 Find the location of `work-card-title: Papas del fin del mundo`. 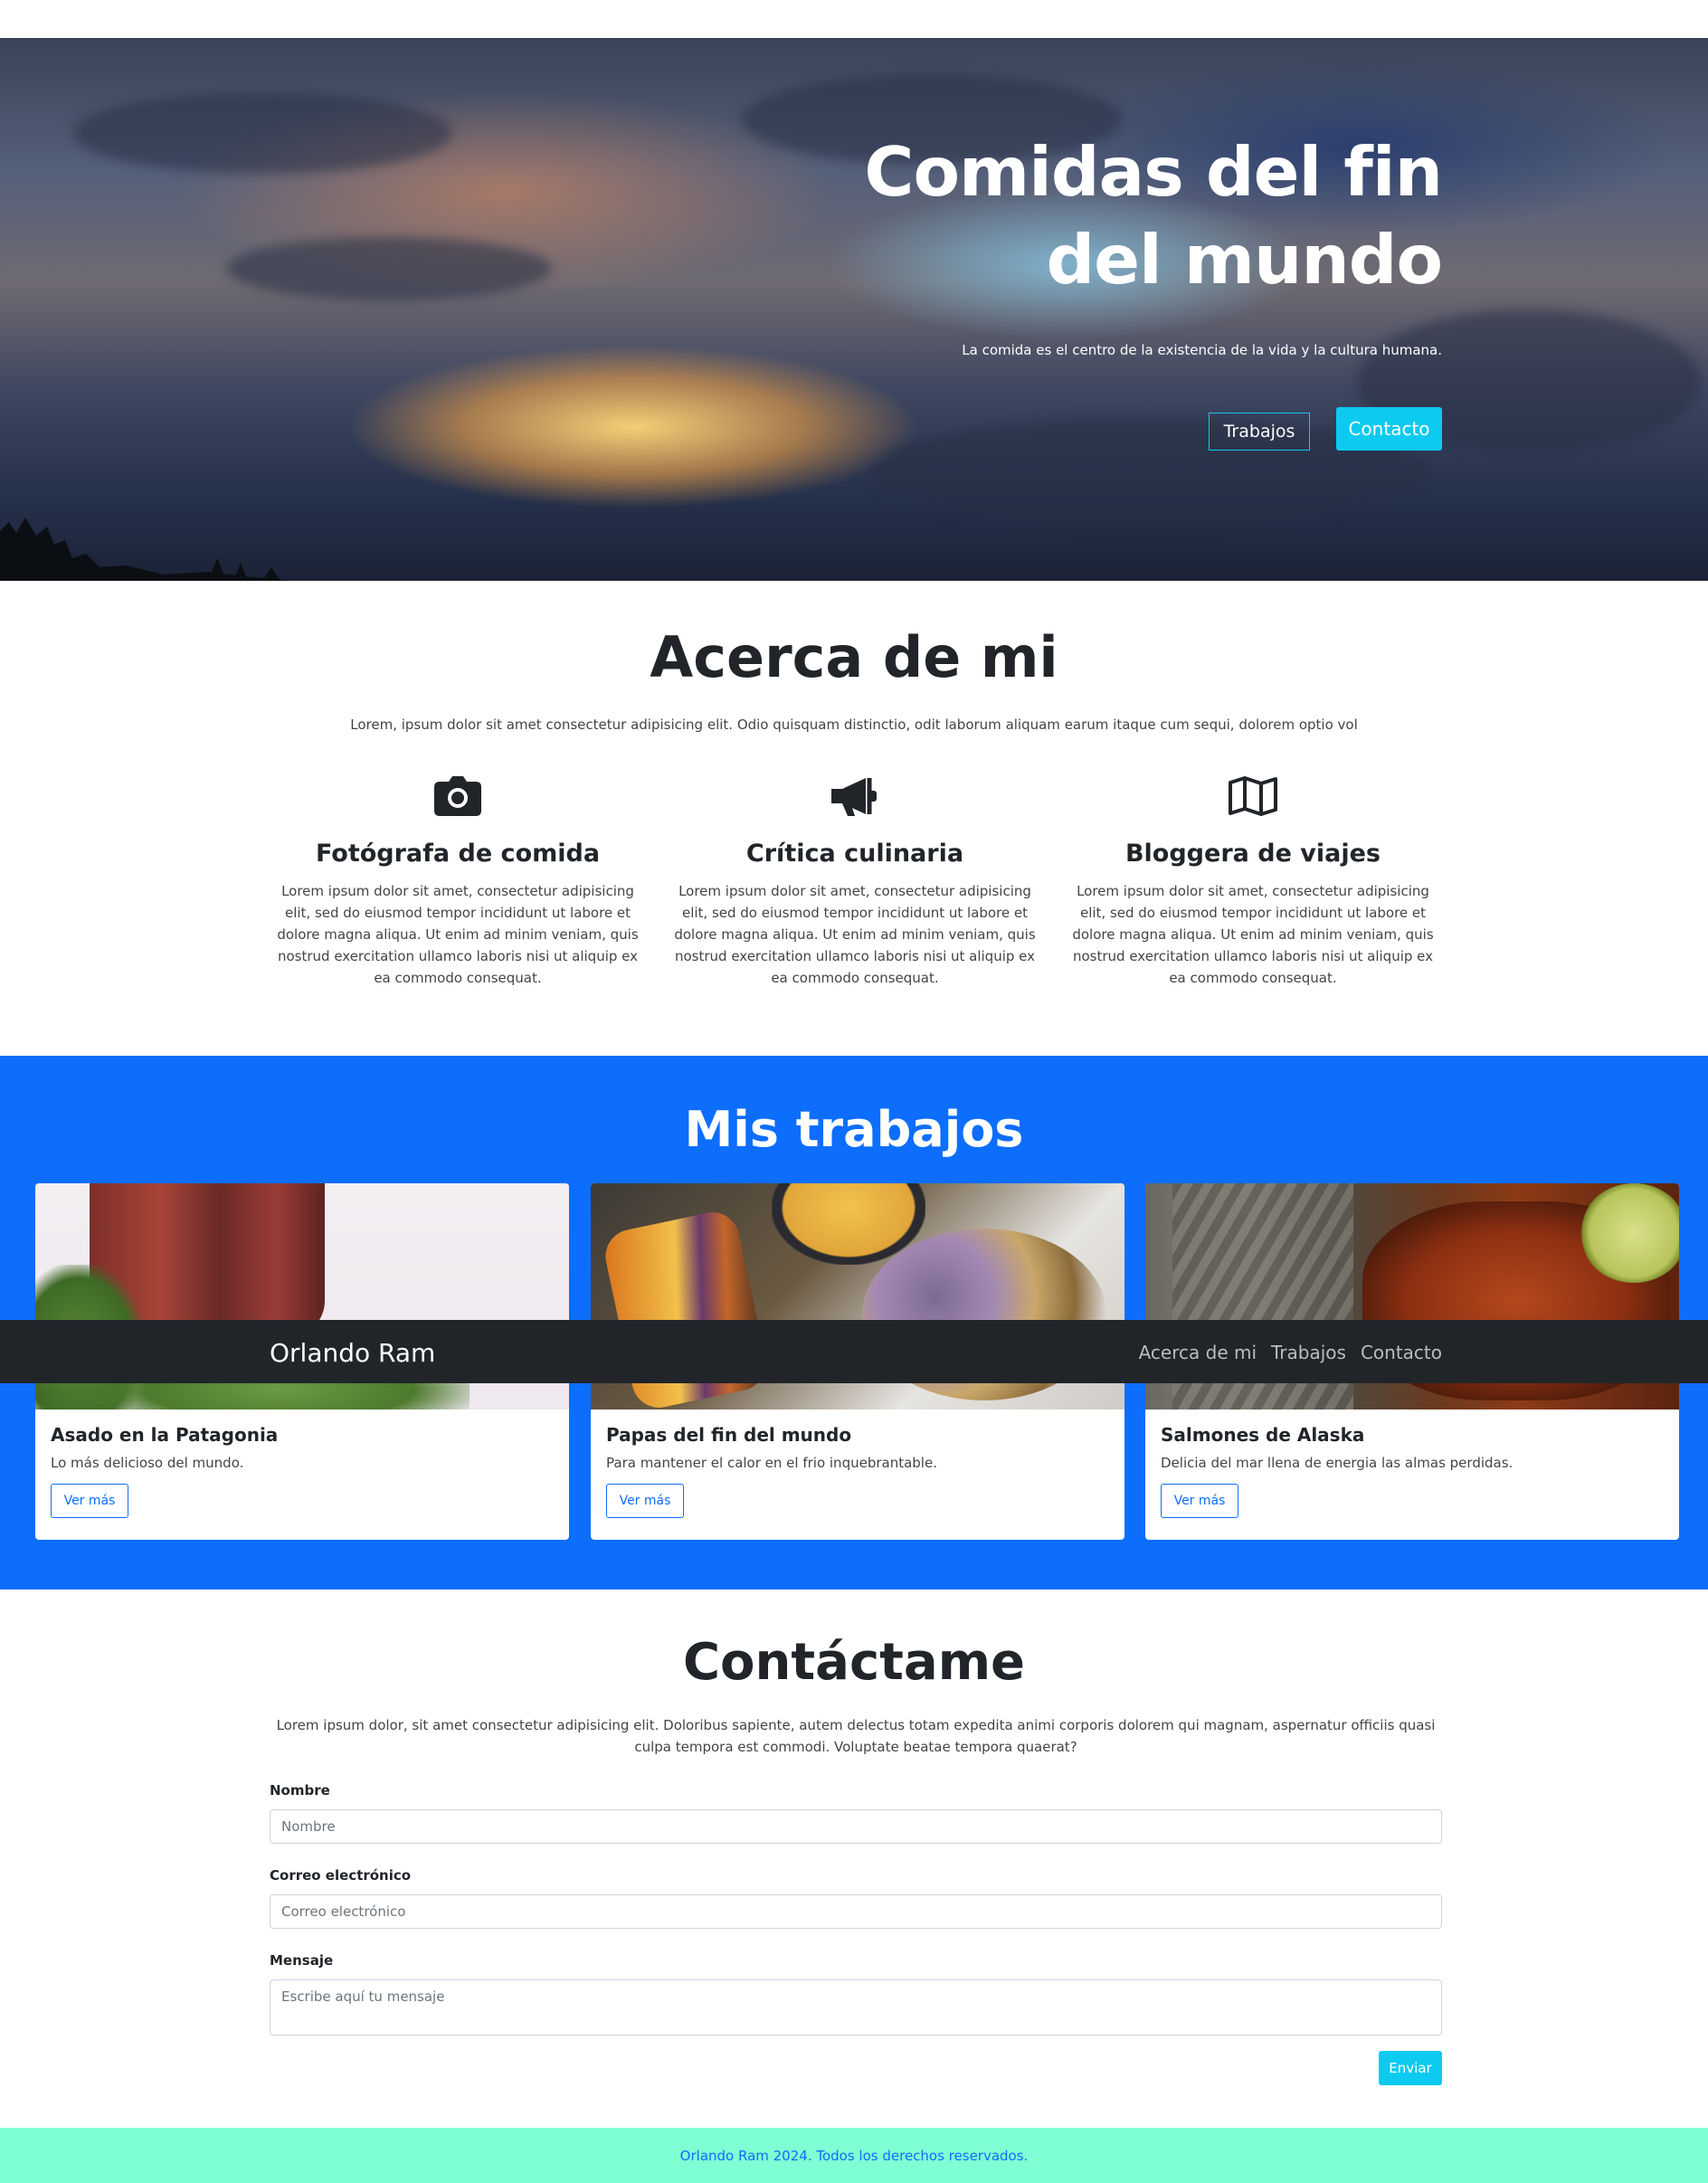

work-card-title: Papas del fin del mundo is located at coordinates (729, 1435).